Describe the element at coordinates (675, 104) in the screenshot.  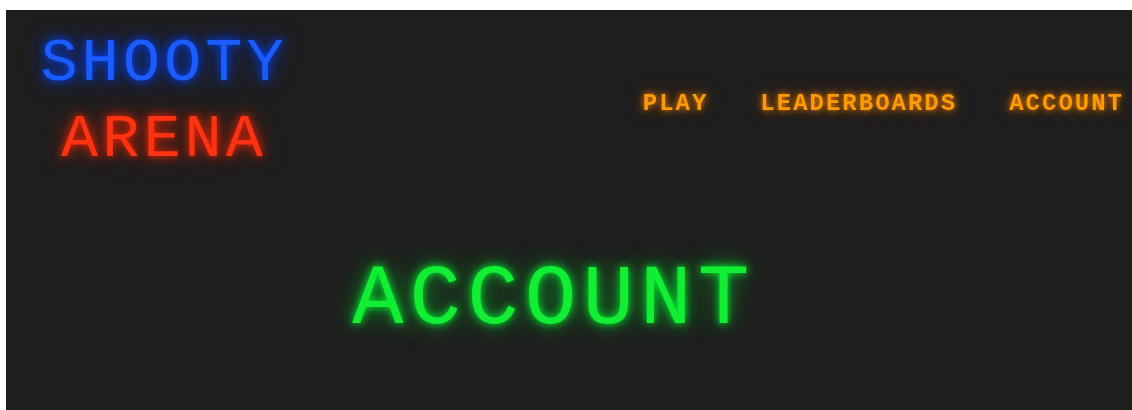
I see `nav-link: PLAY` at that location.